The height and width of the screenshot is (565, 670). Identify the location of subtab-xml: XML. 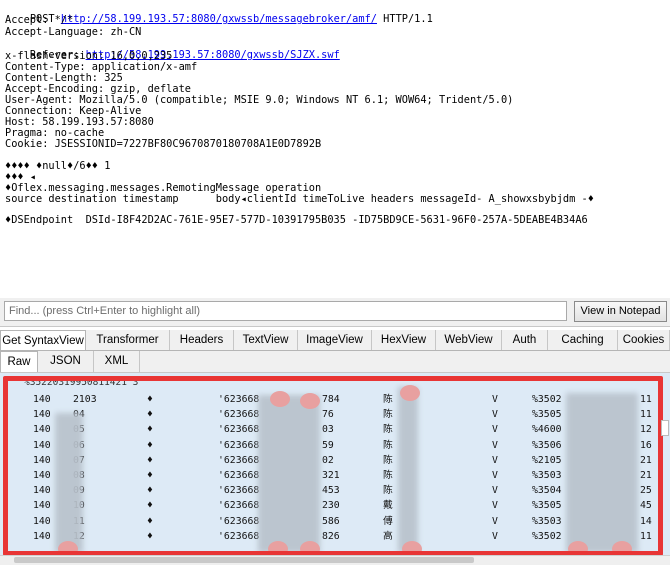
(117, 361).